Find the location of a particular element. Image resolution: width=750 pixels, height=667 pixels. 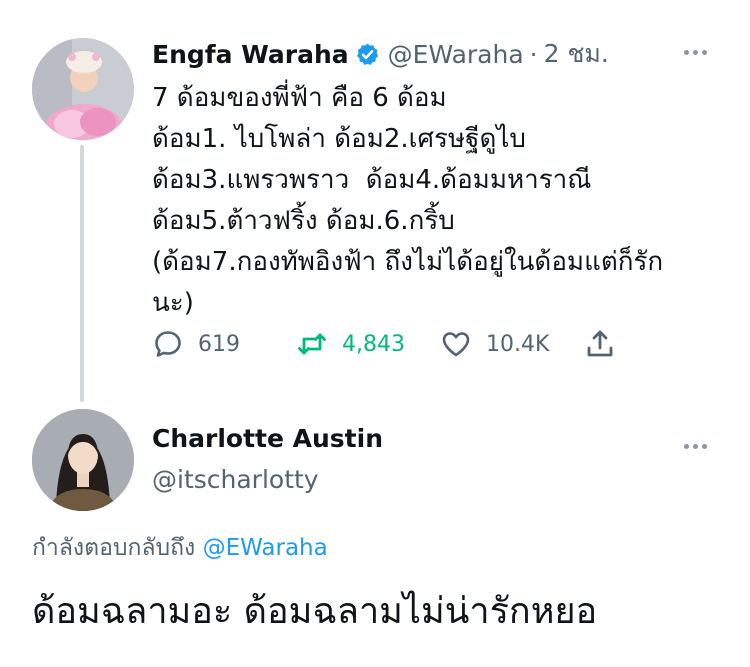

like-button: 10.4K is located at coordinates (494, 344).